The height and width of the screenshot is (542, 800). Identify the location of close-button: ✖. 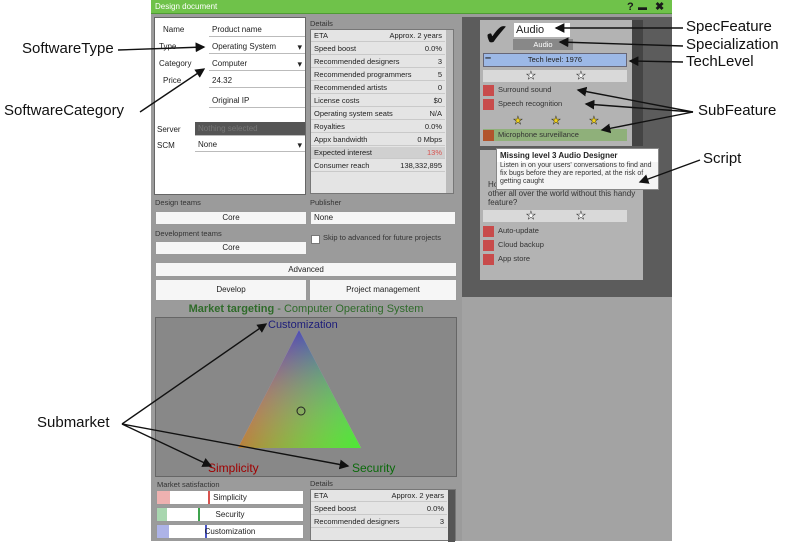
(659, 7).